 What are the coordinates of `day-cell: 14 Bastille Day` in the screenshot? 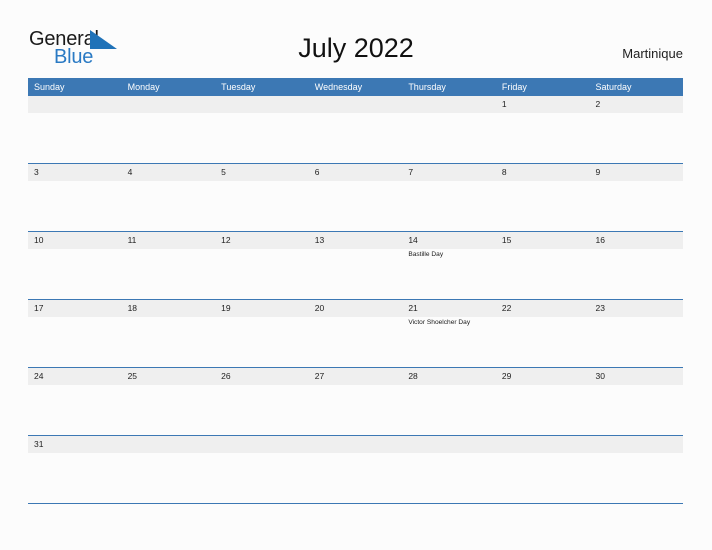 It's located at (449, 265).